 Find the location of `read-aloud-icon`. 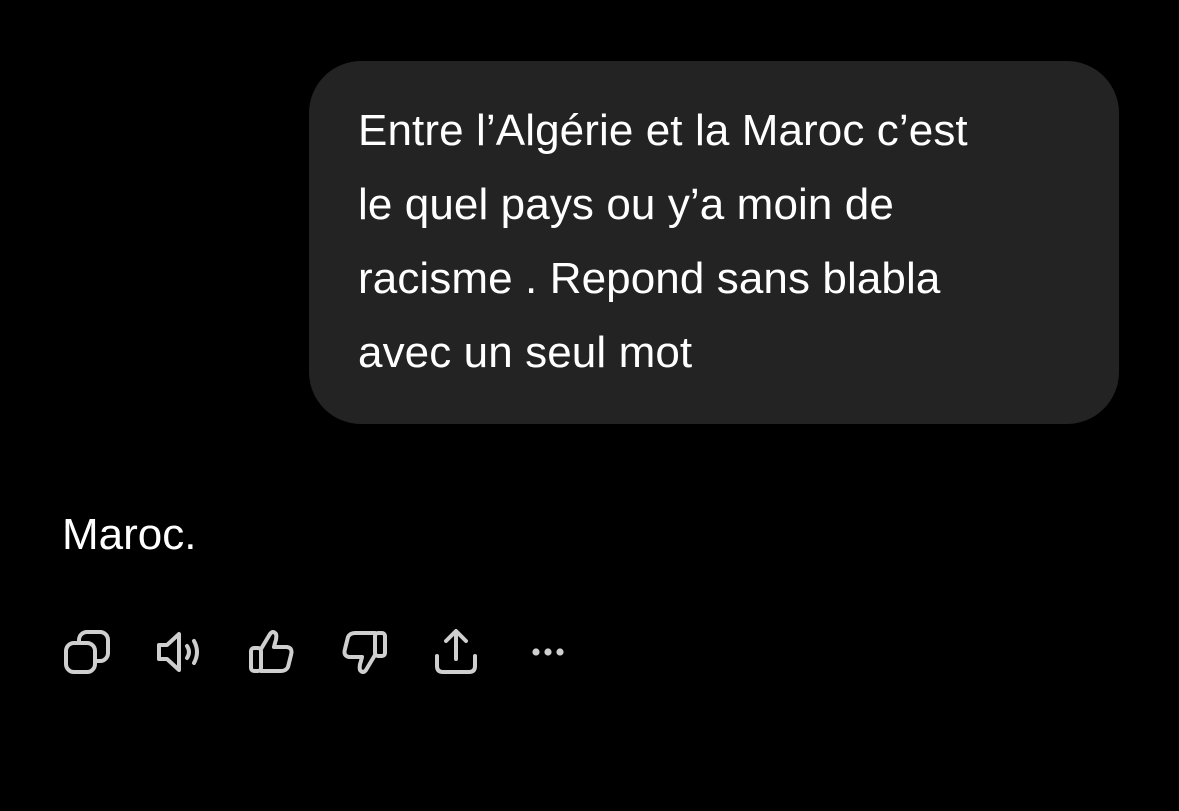

read-aloud-icon is located at coordinates (178, 652).